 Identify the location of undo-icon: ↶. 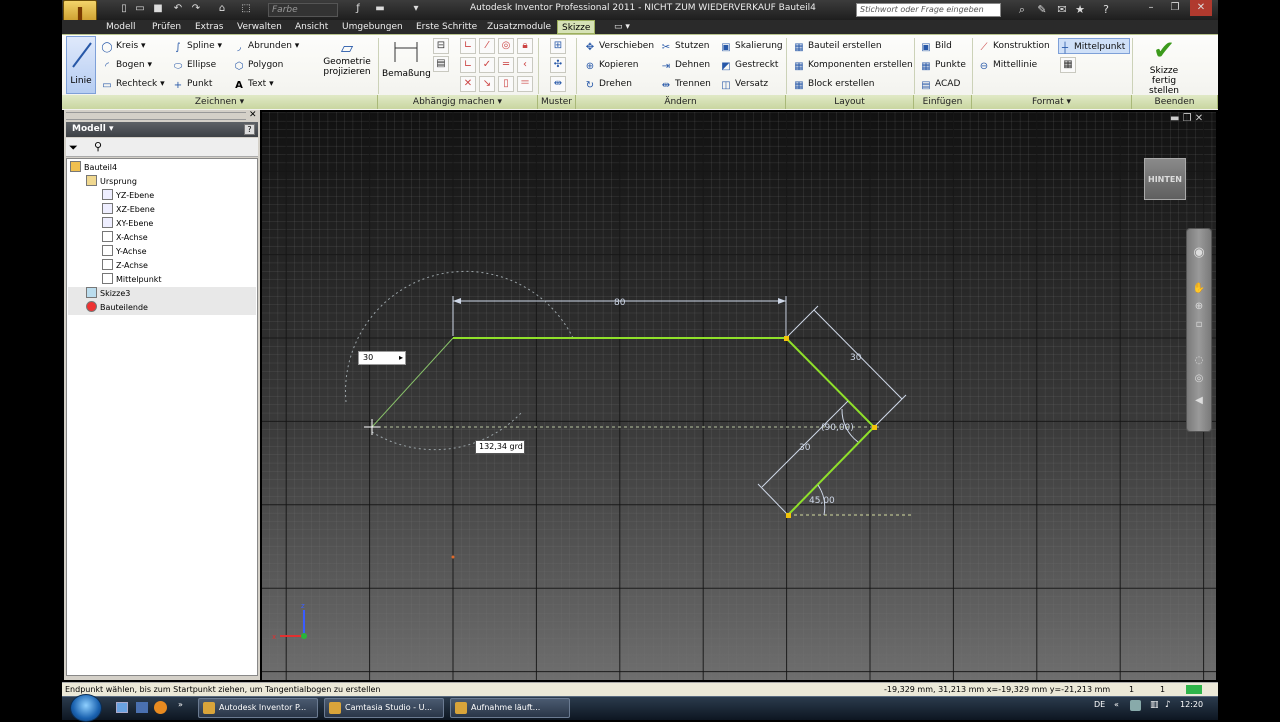
(178, 9).